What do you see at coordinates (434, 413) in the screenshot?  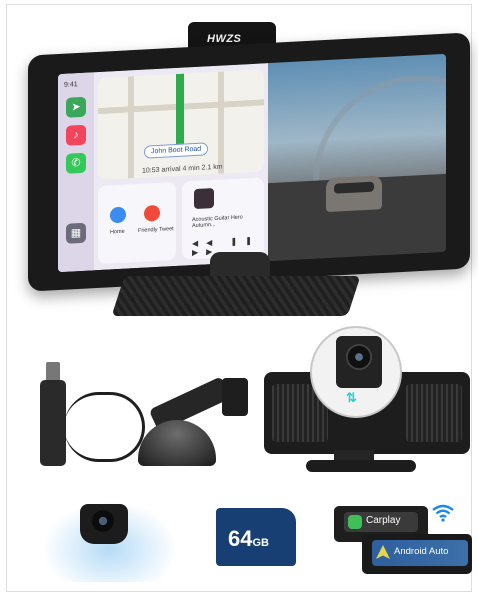 I see `speaker-vent` at bounding box center [434, 413].